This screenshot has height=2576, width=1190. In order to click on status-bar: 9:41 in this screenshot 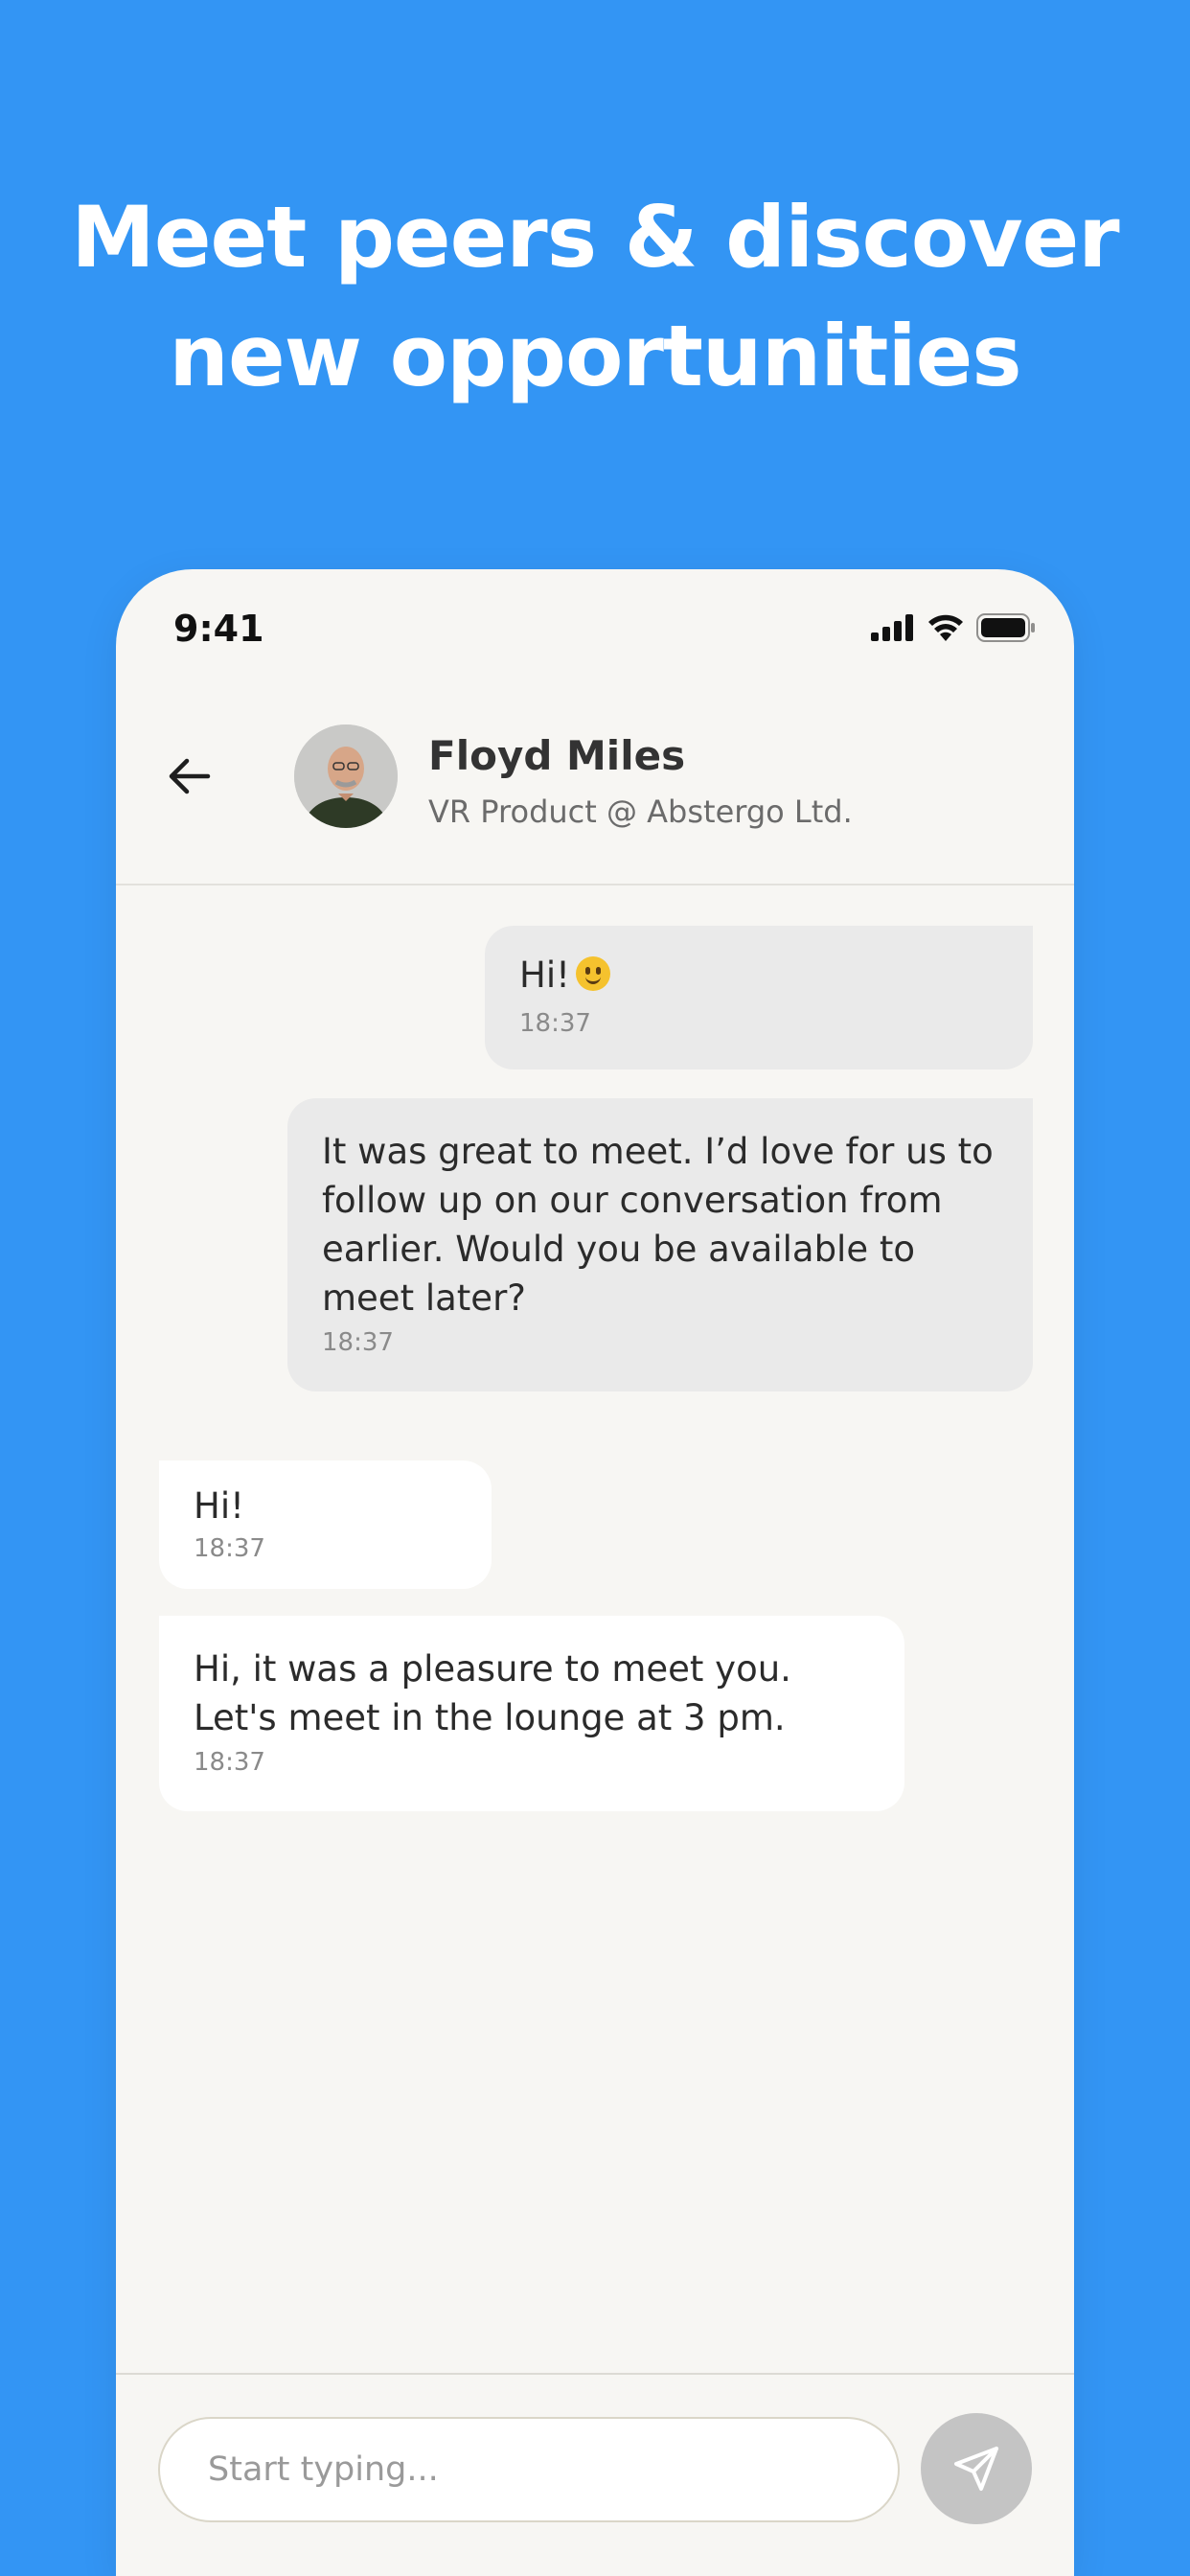, I will do `click(595, 626)`.